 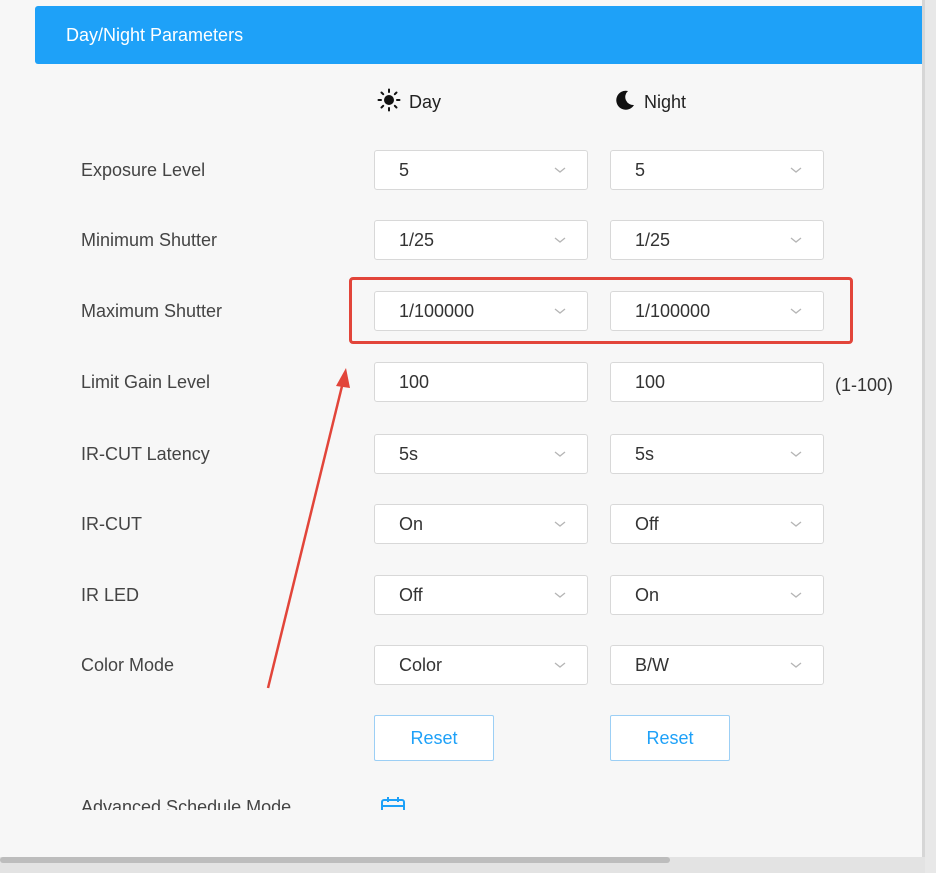 What do you see at coordinates (478, 35) in the screenshot?
I see `panel-header: Day/Night Parameters` at bounding box center [478, 35].